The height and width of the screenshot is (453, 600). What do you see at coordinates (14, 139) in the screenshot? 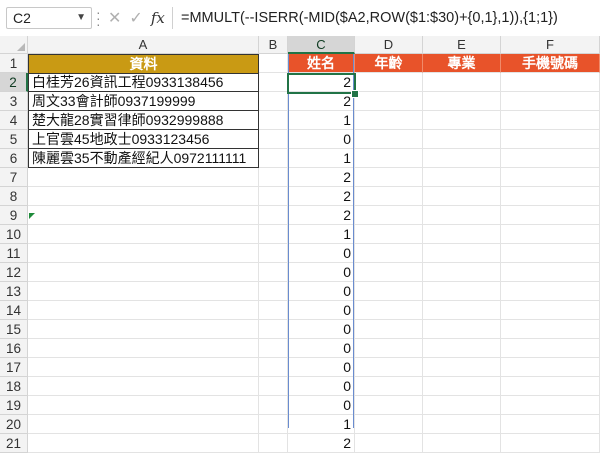
I see `row-header-5: 5` at bounding box center [14, 139].